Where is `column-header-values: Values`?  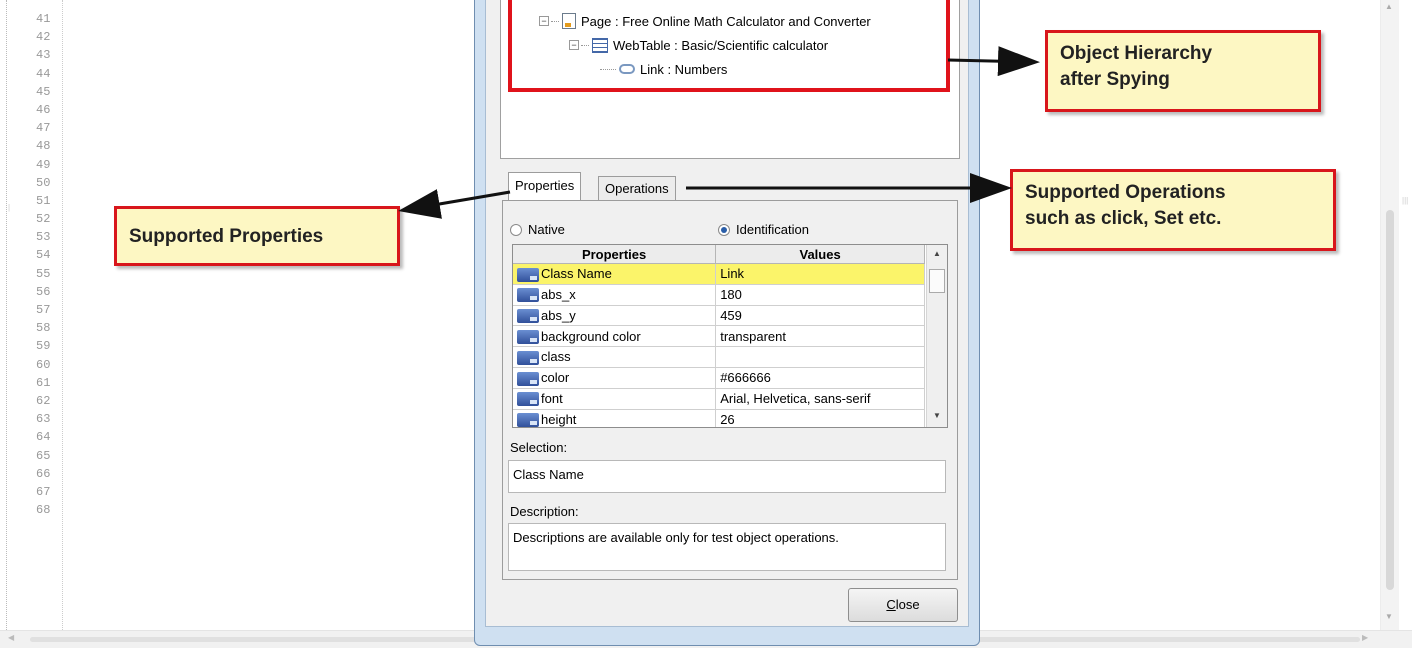
column-header-values: Values is located at coordinates (820, 254).